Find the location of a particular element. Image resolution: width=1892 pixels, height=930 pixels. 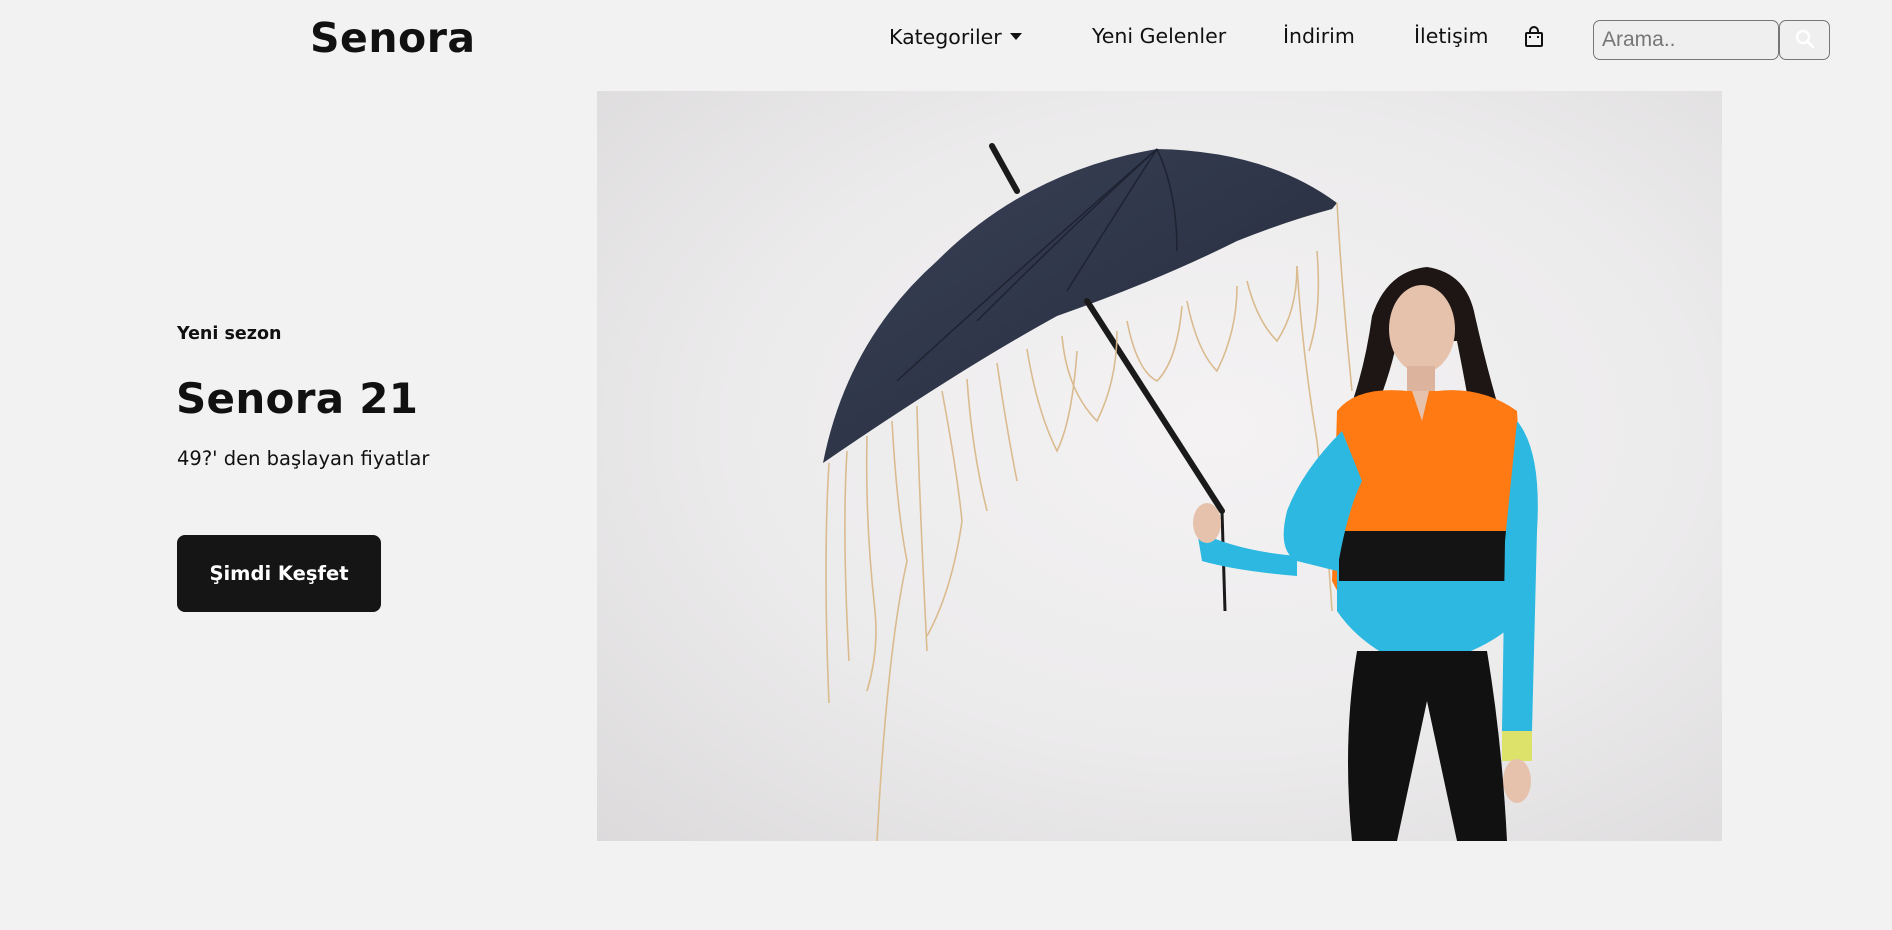

search-input is located at coordinates (1686, 40).